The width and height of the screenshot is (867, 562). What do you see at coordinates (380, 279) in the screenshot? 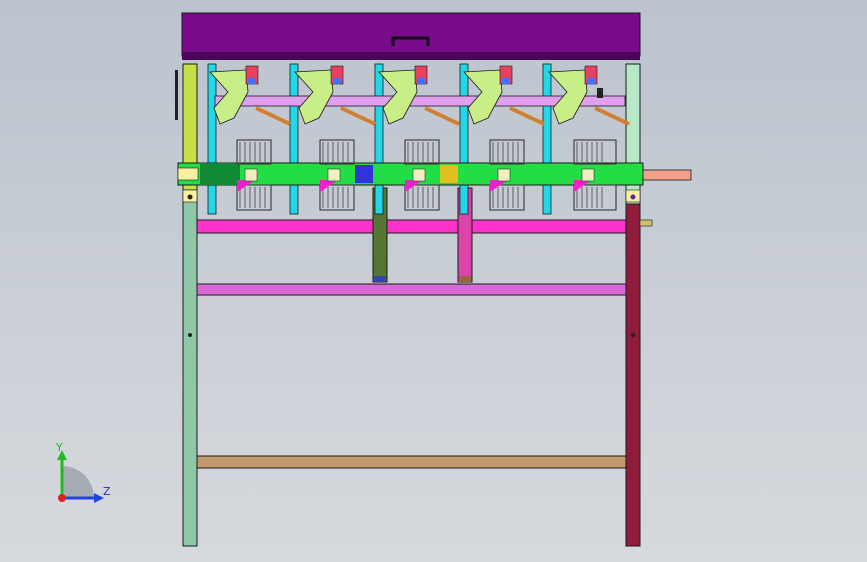
I see `support-foot-left` at bounding box center [380, 279].